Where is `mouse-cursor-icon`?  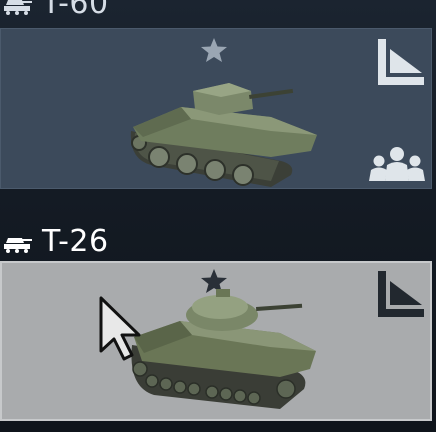 mouse-cursor-icon is located at coordinates (120, 328).